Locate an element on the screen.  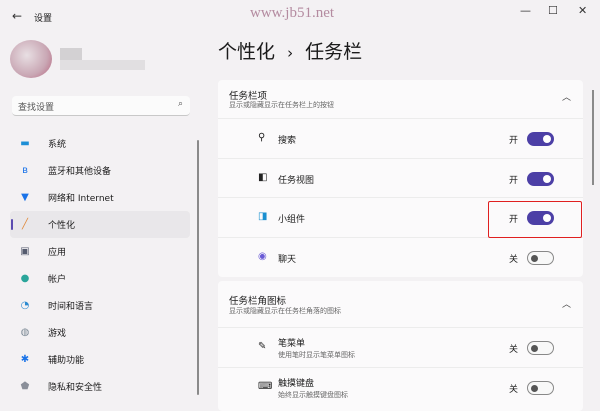
sidebar-item-label: 游戏 is located at coordinates (57, 334).